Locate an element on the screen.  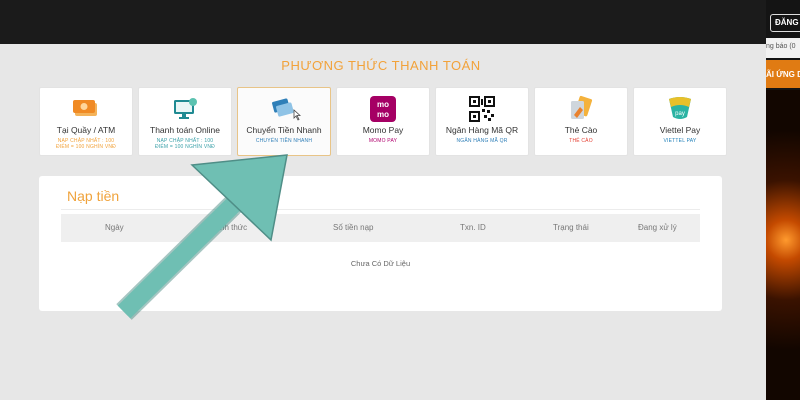
payment-card-label: Tại Quầy / ATM is located at coordinates (86, 130).